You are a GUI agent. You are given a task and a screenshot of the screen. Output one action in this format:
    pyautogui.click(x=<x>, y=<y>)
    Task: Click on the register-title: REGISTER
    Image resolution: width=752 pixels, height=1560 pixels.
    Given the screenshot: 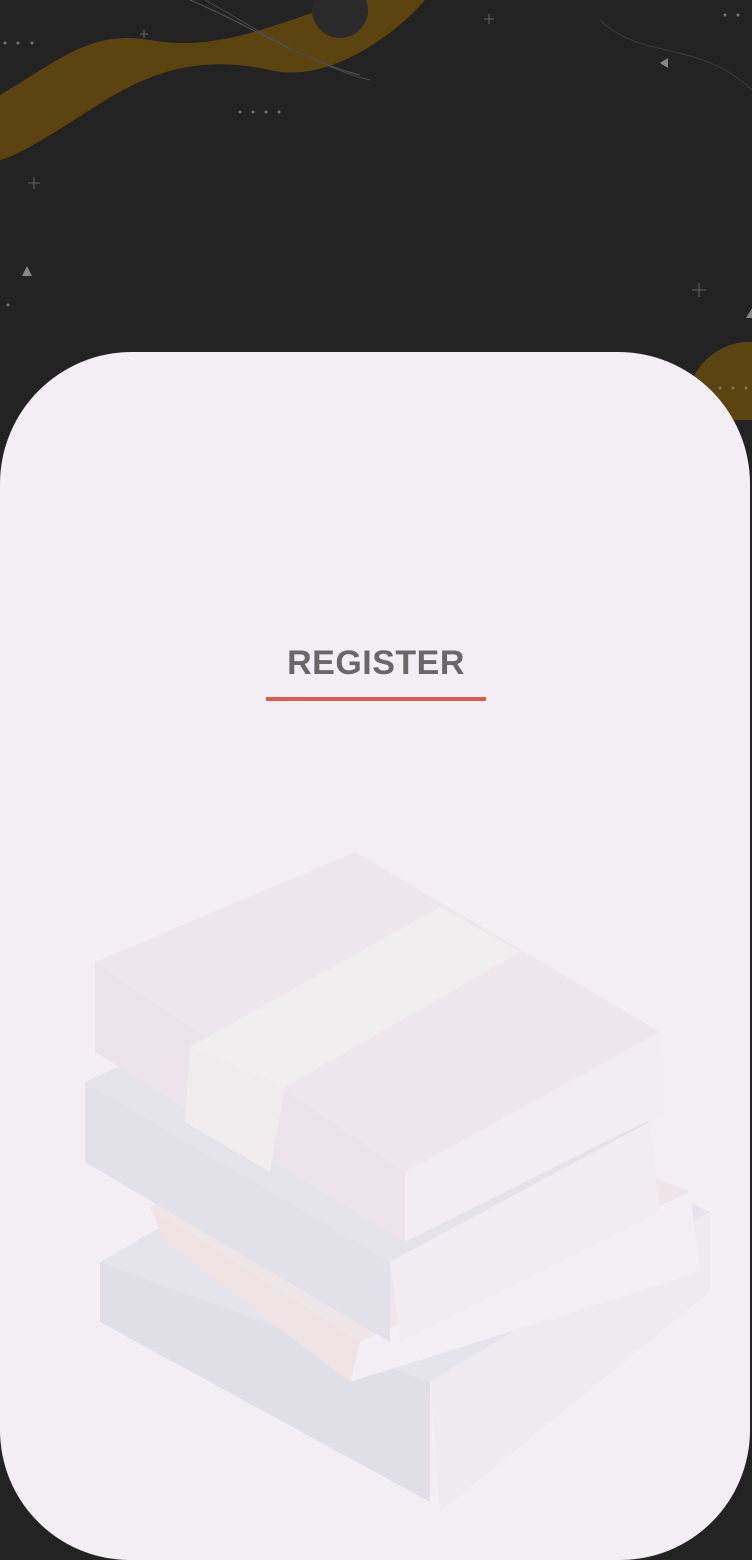 What is the action you would take?
    pyautogui.click(x=376, y=663)
    